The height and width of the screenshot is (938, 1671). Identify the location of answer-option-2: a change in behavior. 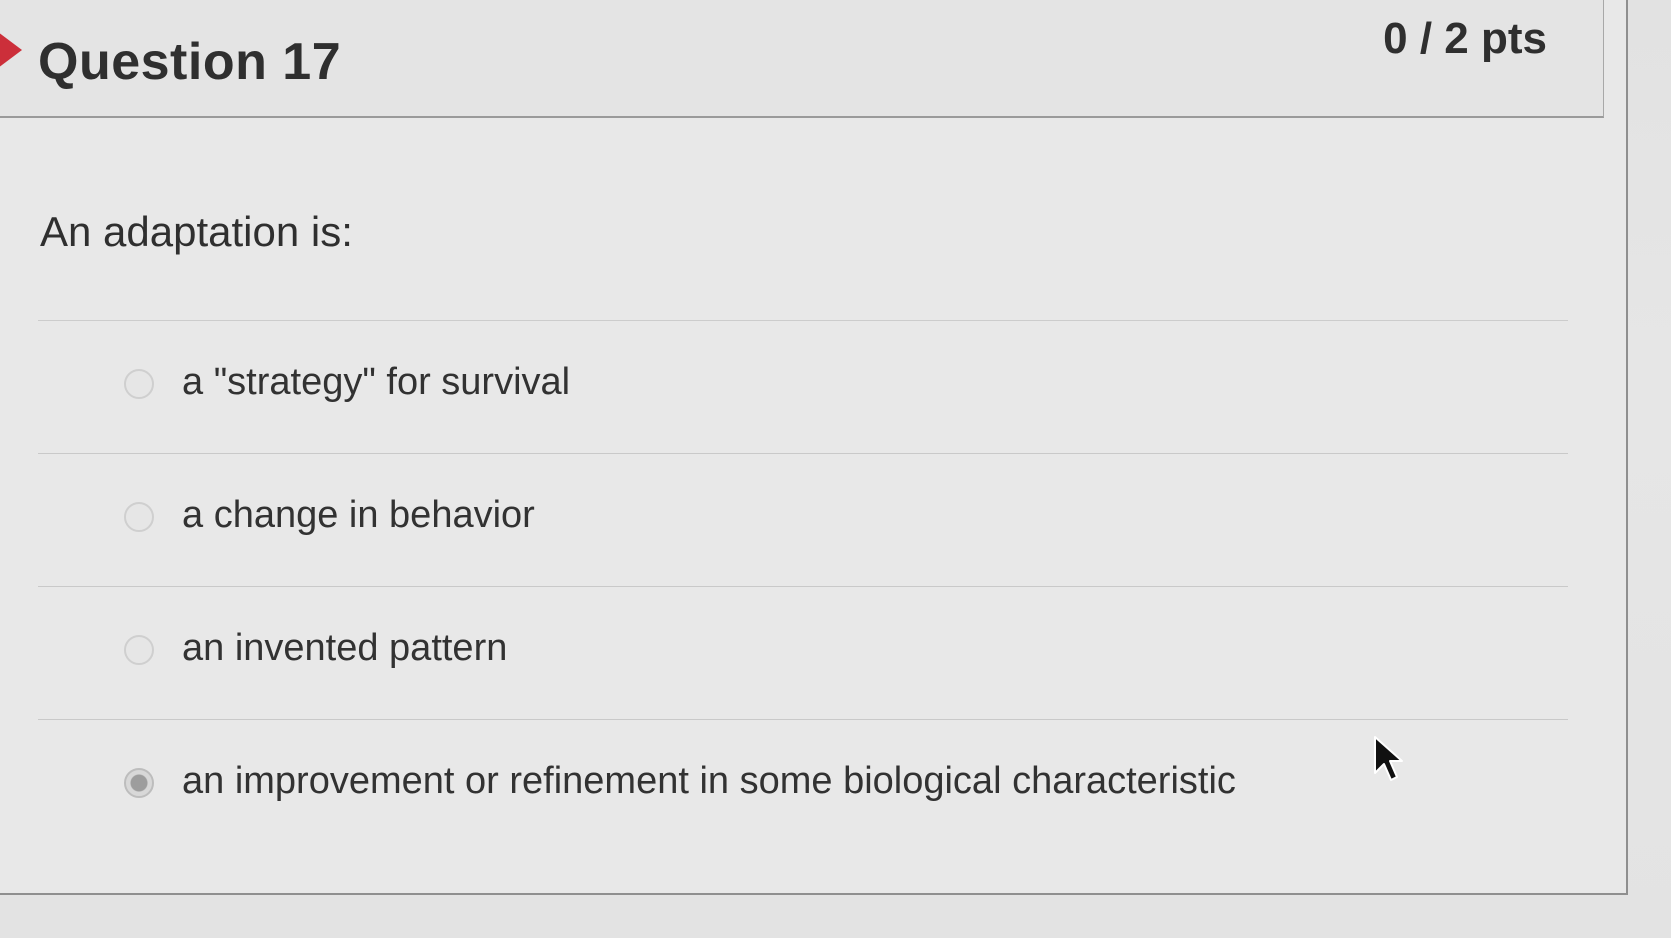
(803, 519).